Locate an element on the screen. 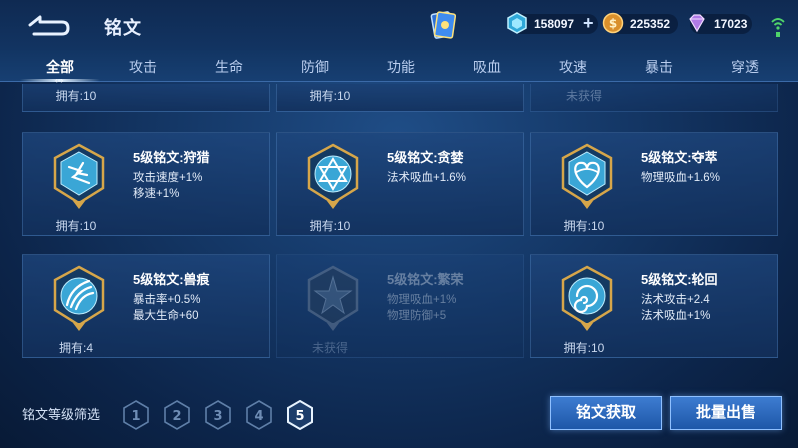 The width and height of the screenshot is (798, 448). claw-rune-icon is located at coordinates (79, 298).